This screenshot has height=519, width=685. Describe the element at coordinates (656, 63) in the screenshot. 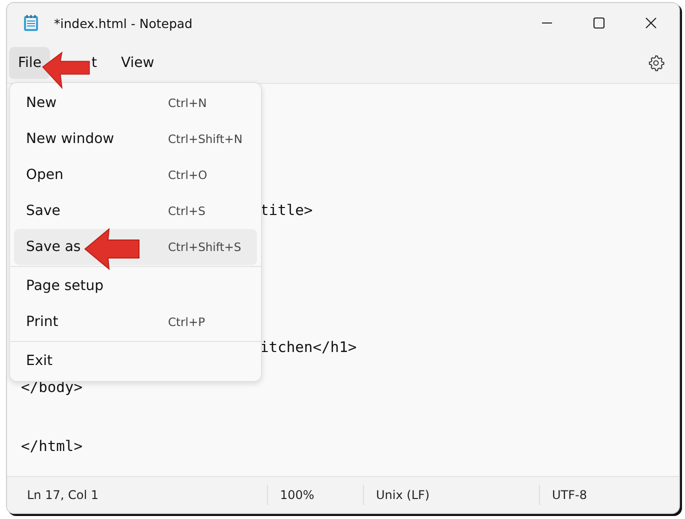

I see `settings-icon` at that location.